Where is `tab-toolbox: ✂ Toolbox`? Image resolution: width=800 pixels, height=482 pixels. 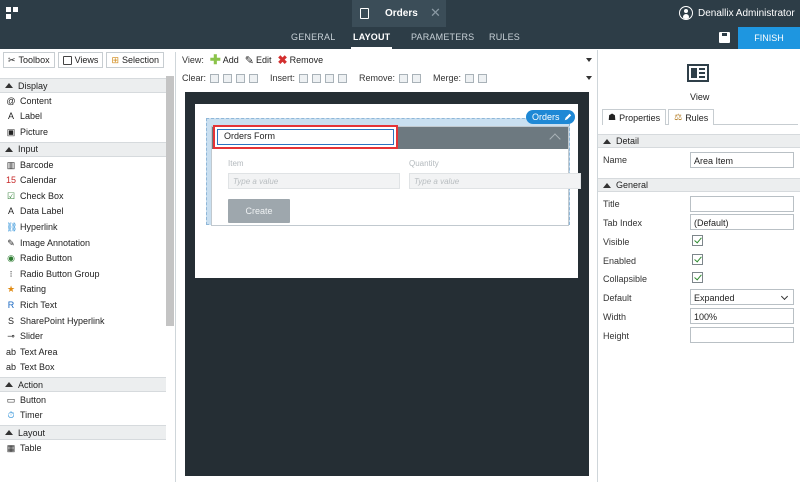 tab-toolbox: ✂ Toolbox is located at coordinates (29, 60).